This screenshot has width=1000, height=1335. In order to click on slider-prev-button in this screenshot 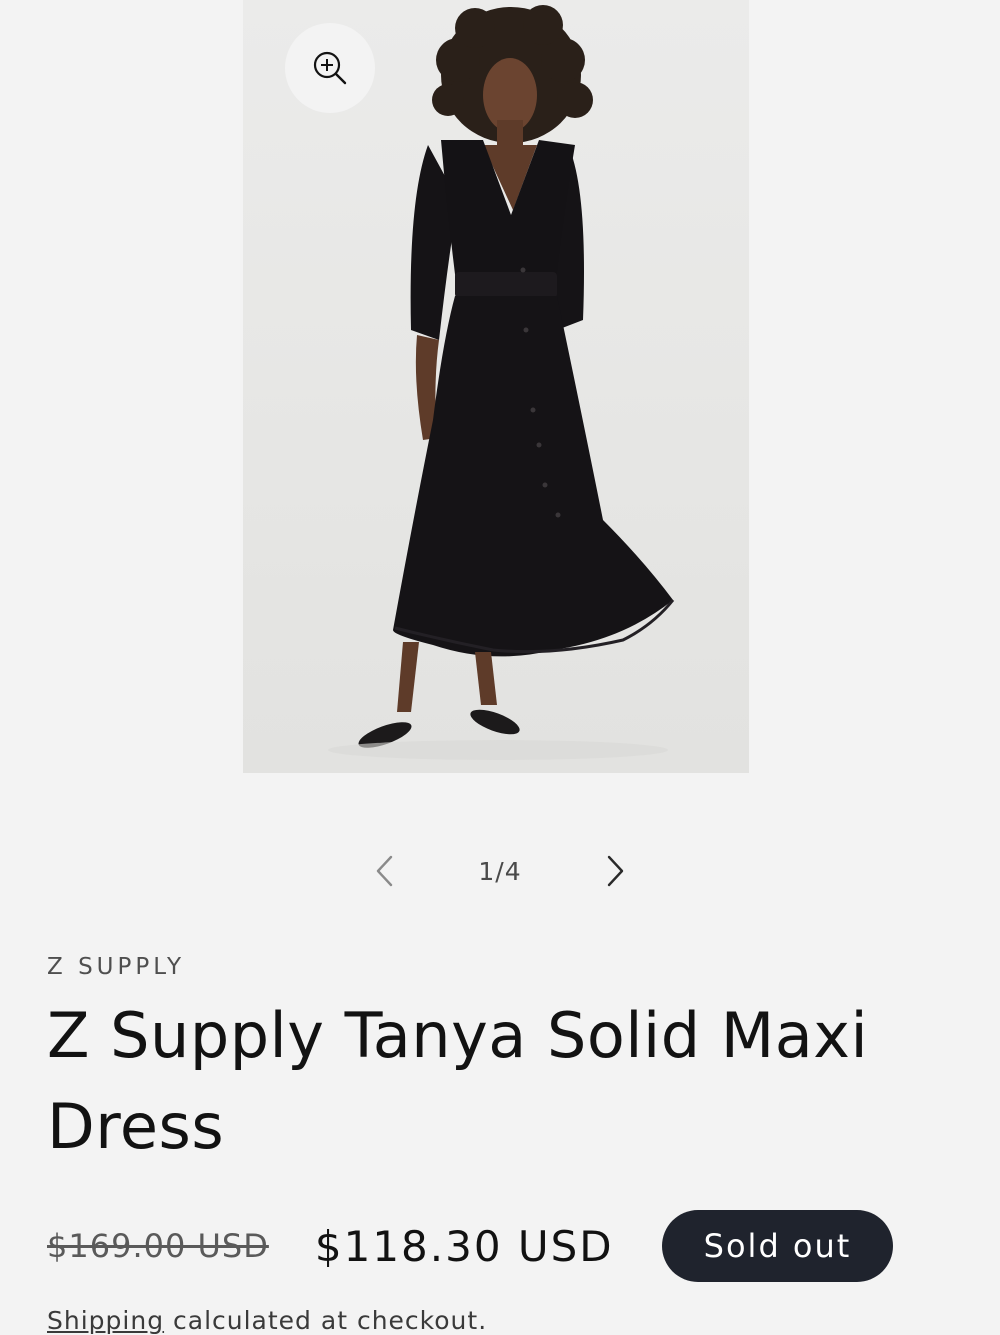, I will do `click(385, 871)`.